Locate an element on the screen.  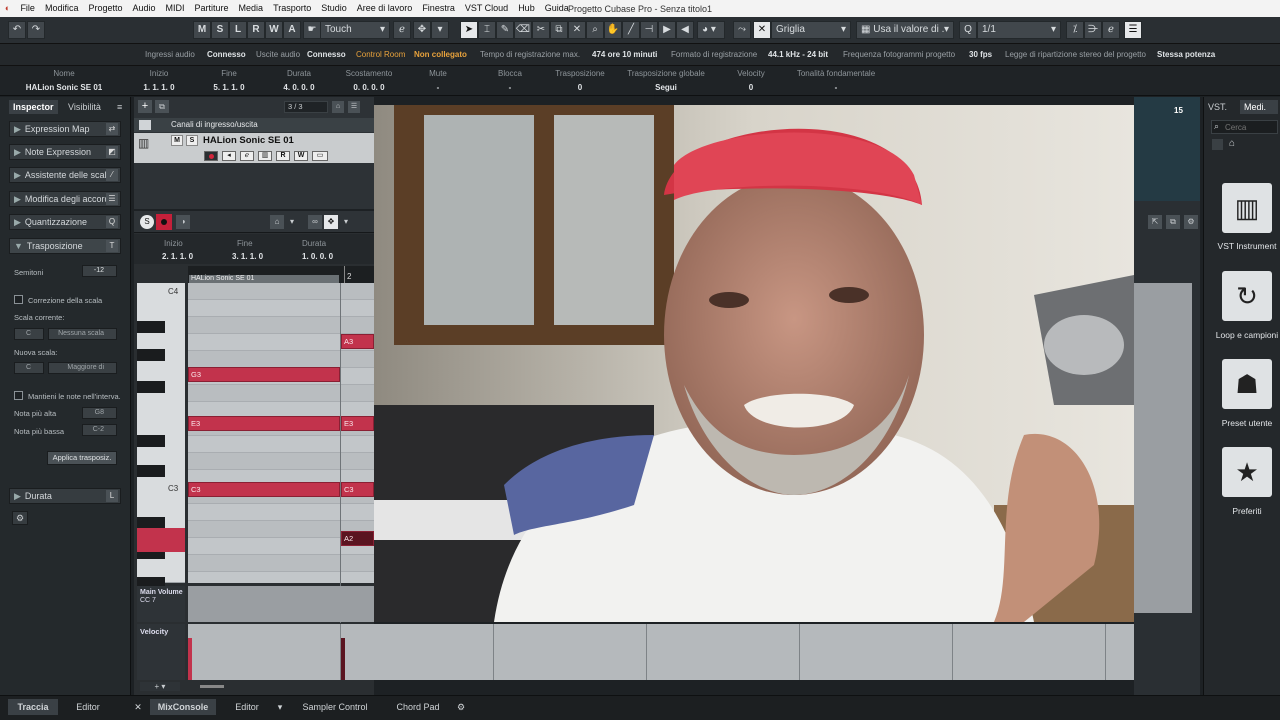
open-editor-icon: ⇱ is located at coordinates (1155, 222).